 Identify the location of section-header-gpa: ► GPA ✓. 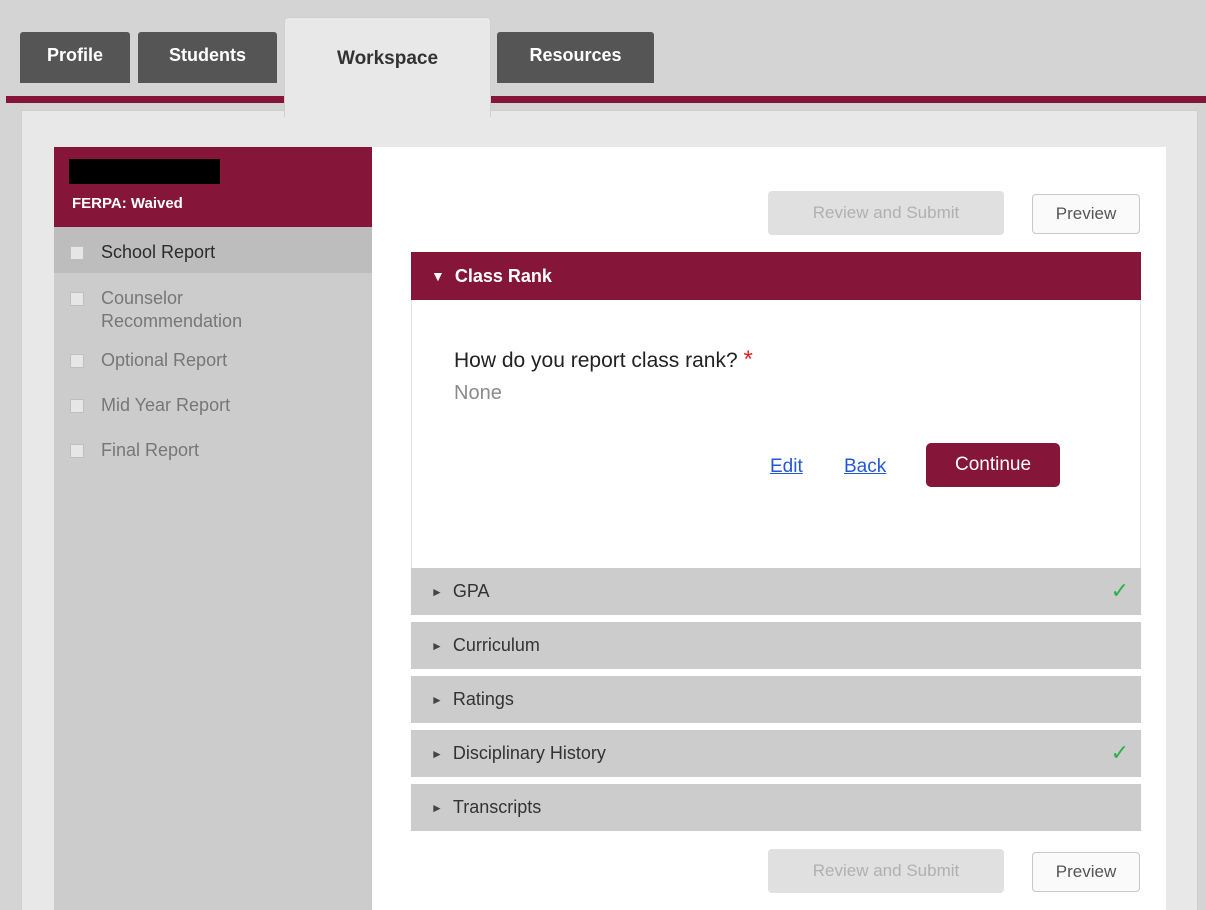
(776, 591).